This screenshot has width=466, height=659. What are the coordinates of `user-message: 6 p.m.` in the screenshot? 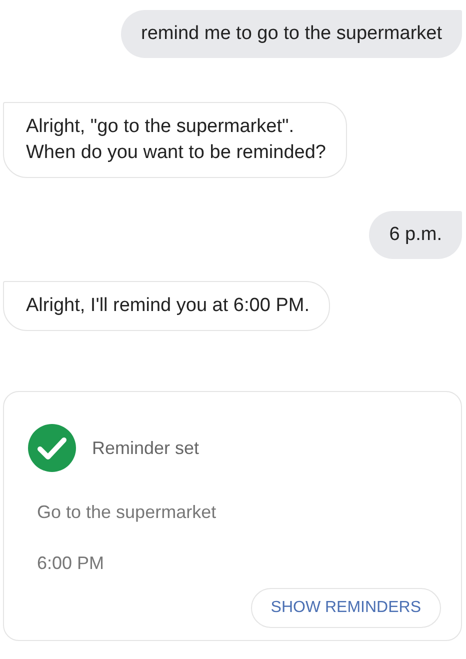 It's located at (415, 235).